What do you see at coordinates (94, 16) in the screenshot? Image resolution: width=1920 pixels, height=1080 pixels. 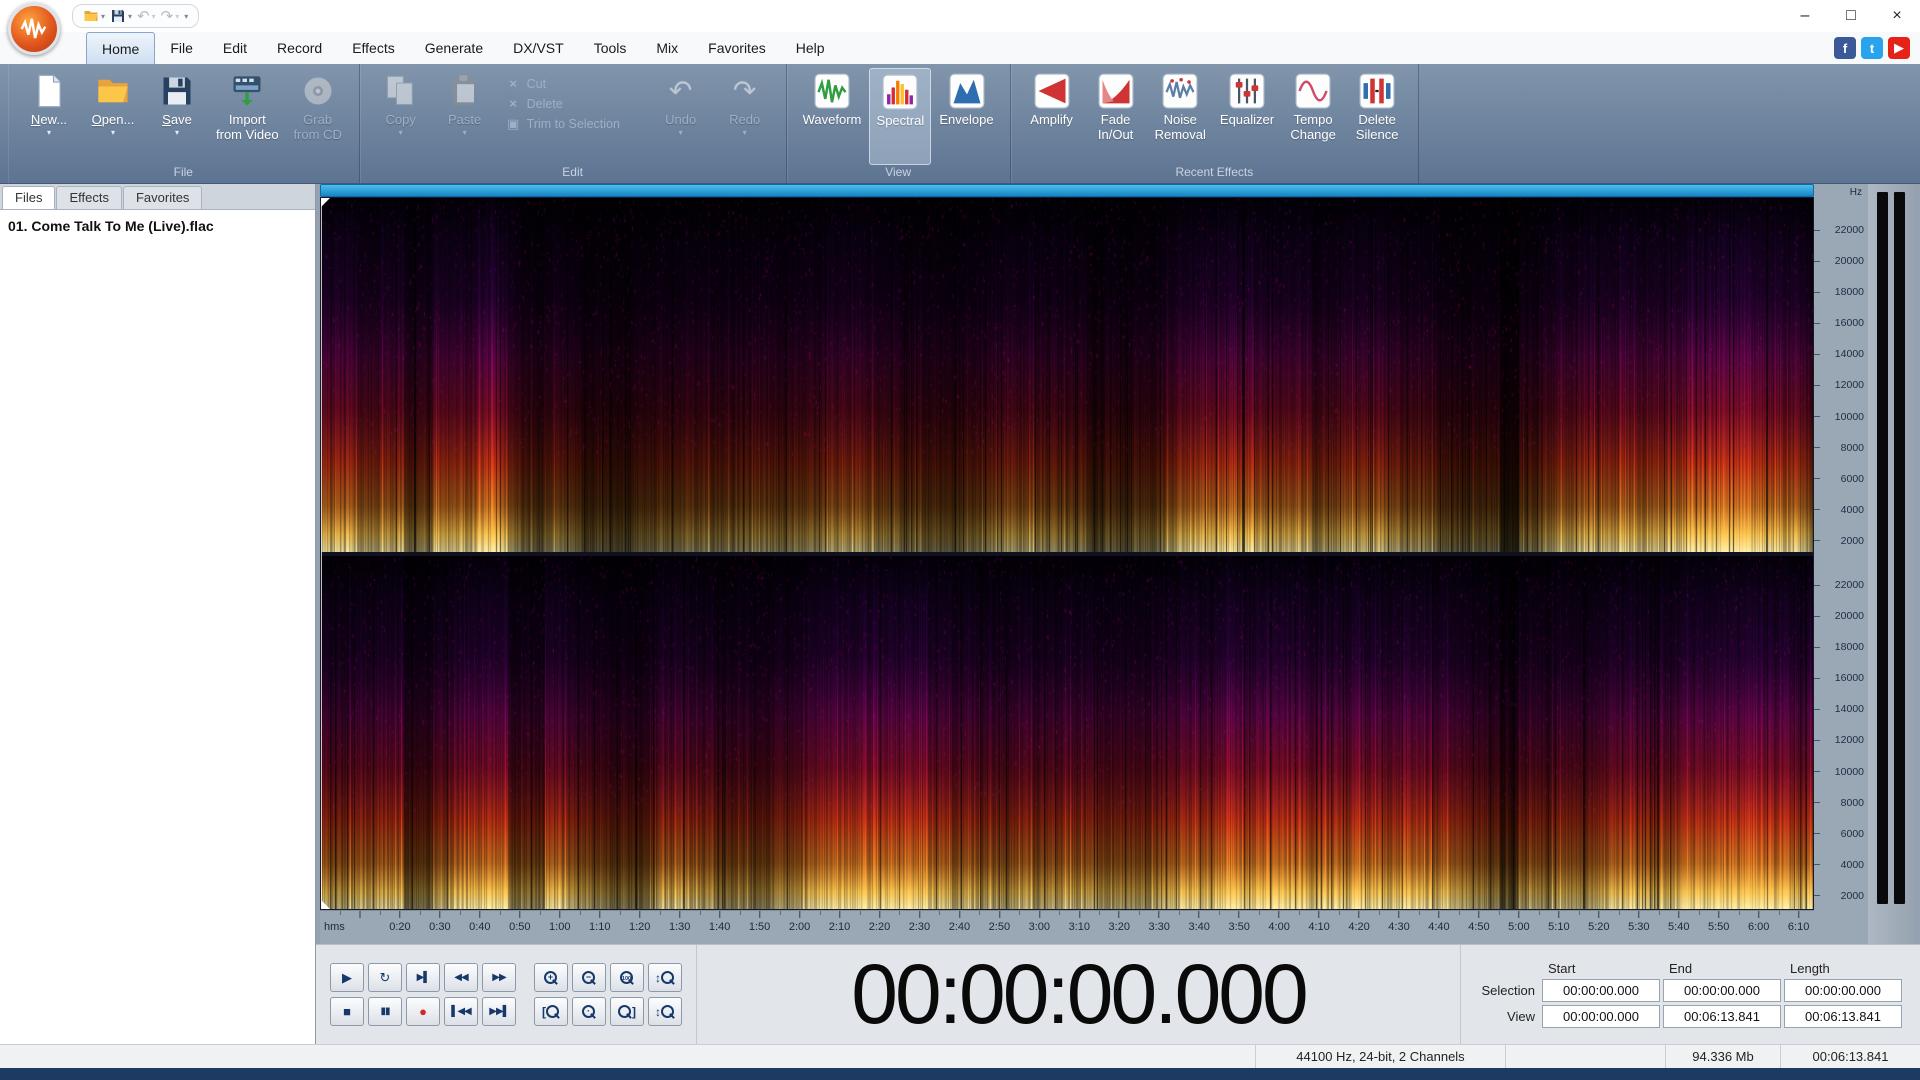 I see `qat-open-button: ▾` at bounding box center [94, 16].